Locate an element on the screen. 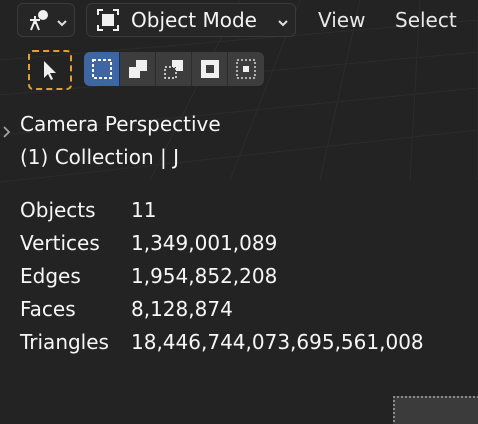 This screenshot has height=424, width=478. select-extend-button is located at coordinates (138, 69).